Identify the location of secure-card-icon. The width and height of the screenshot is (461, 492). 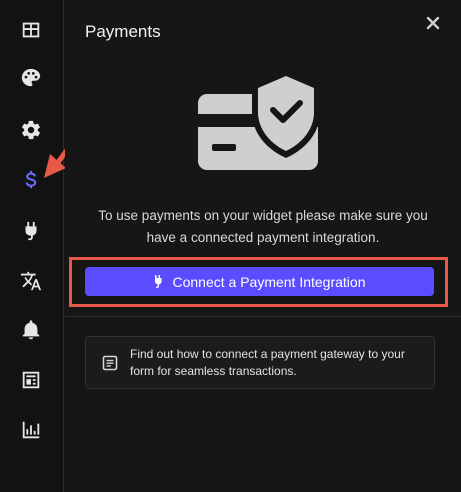
(259, 121).